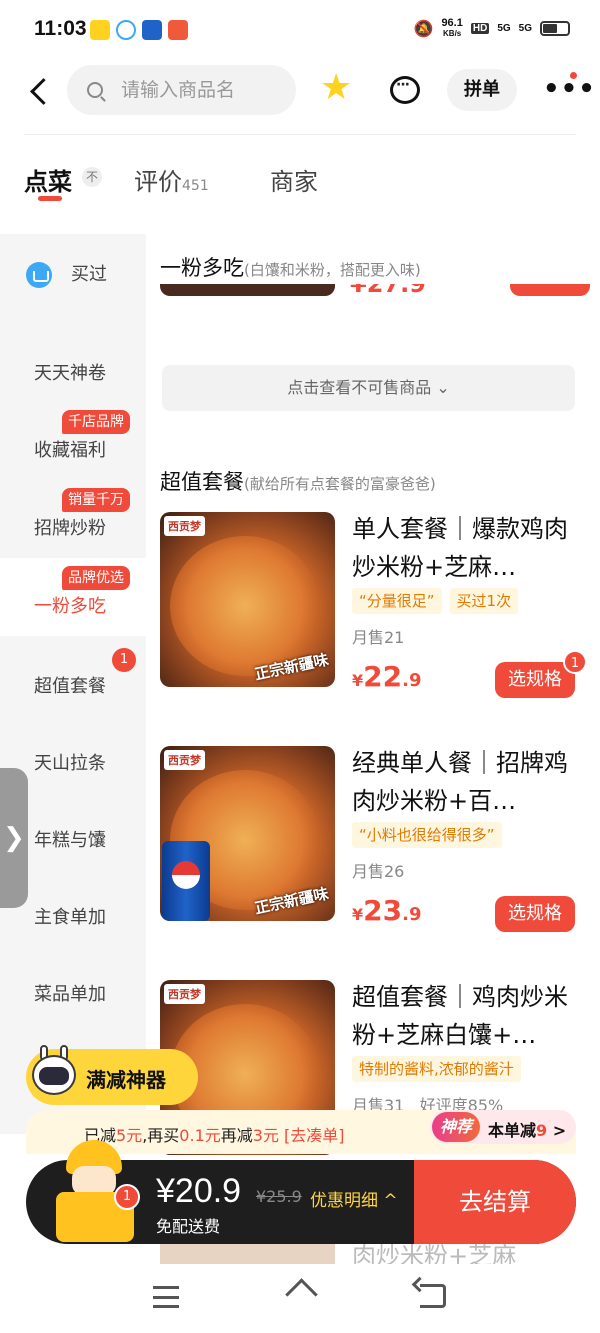  Describe the element at coordinates (100, 30) in the screenshot. I see `meituan-app-icon` at that location.